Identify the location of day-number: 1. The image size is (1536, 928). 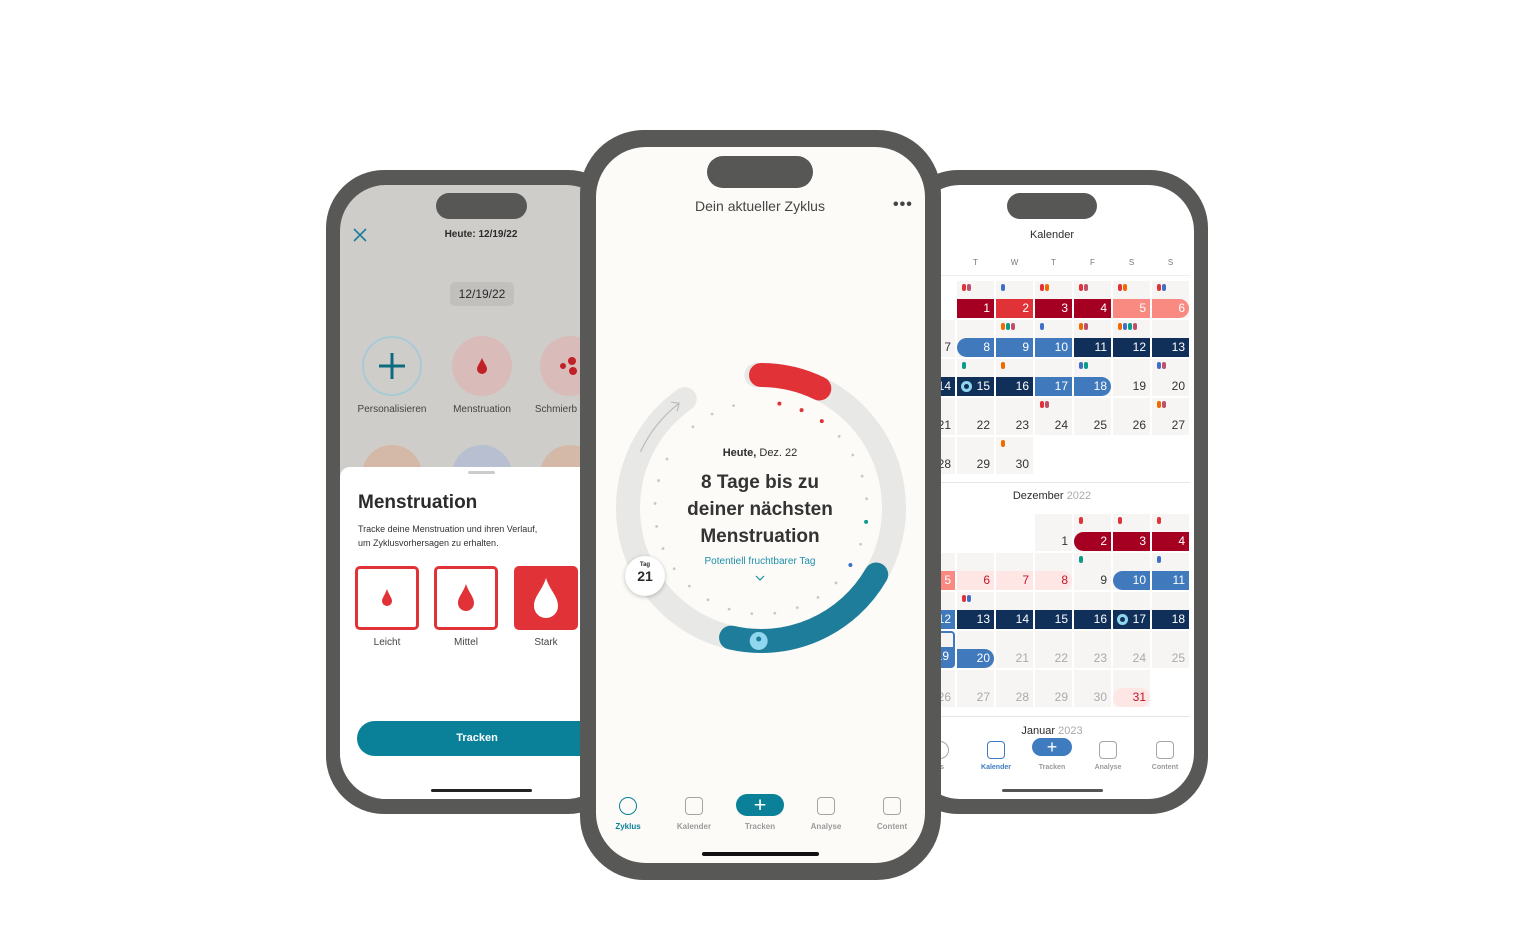
(975, 308).